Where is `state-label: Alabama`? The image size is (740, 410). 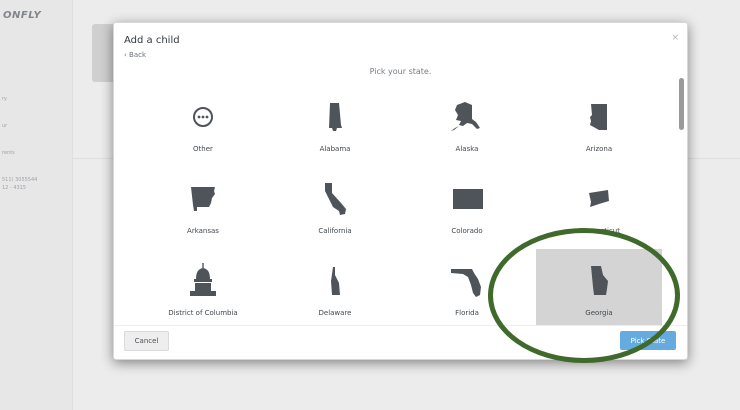 state-label: Alabama is located at coordinates (335, 149).